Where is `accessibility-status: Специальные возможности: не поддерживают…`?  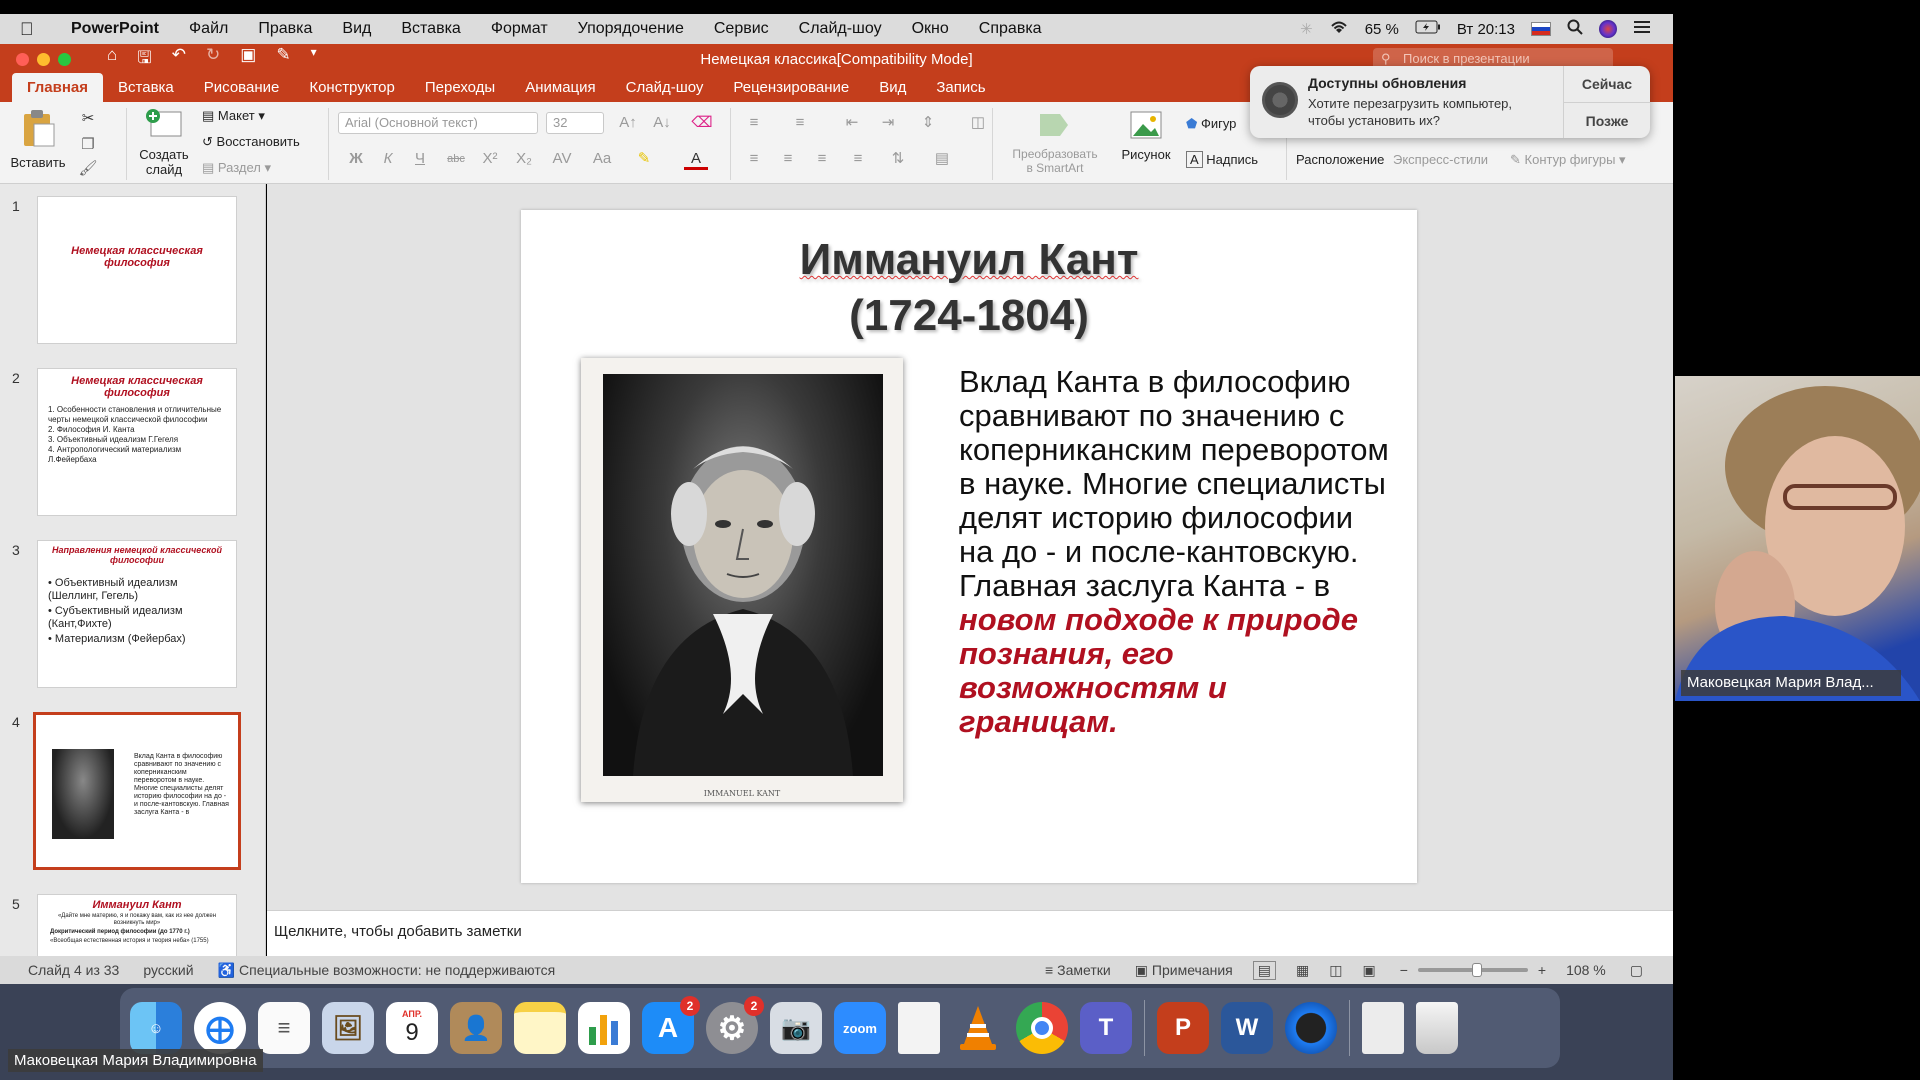 accessibility-status: Специальные возможности: не поддерживают… is located at coordinates (397, 970).